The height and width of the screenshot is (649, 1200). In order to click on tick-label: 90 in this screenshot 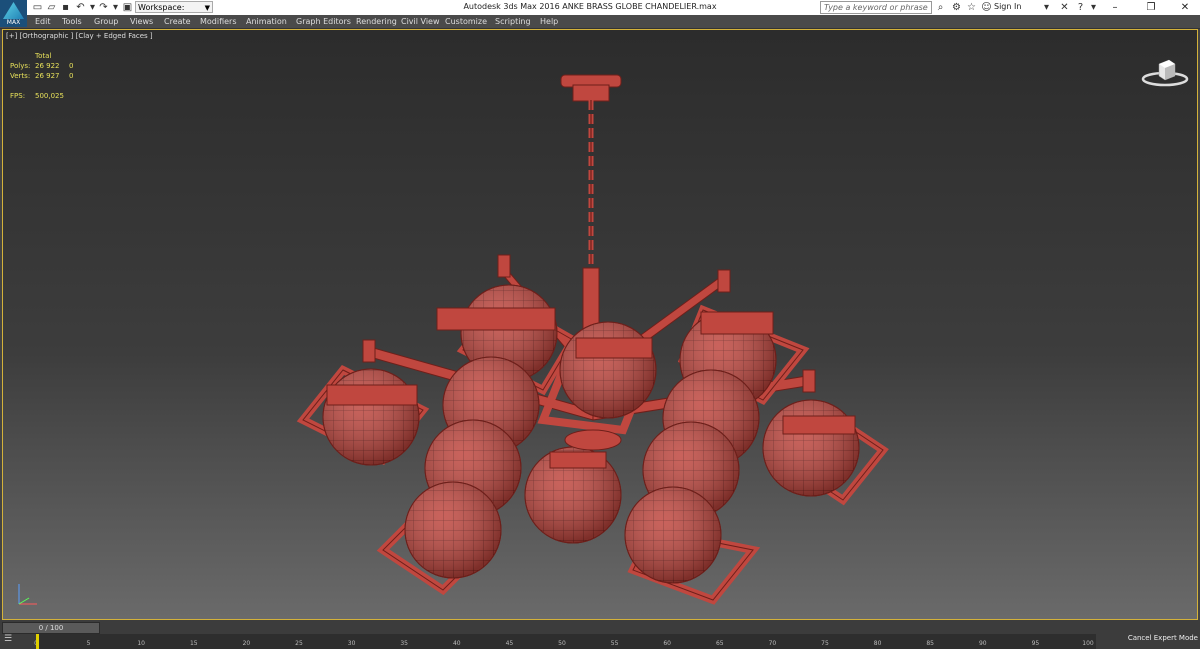, I will do `click(982, 643)`.